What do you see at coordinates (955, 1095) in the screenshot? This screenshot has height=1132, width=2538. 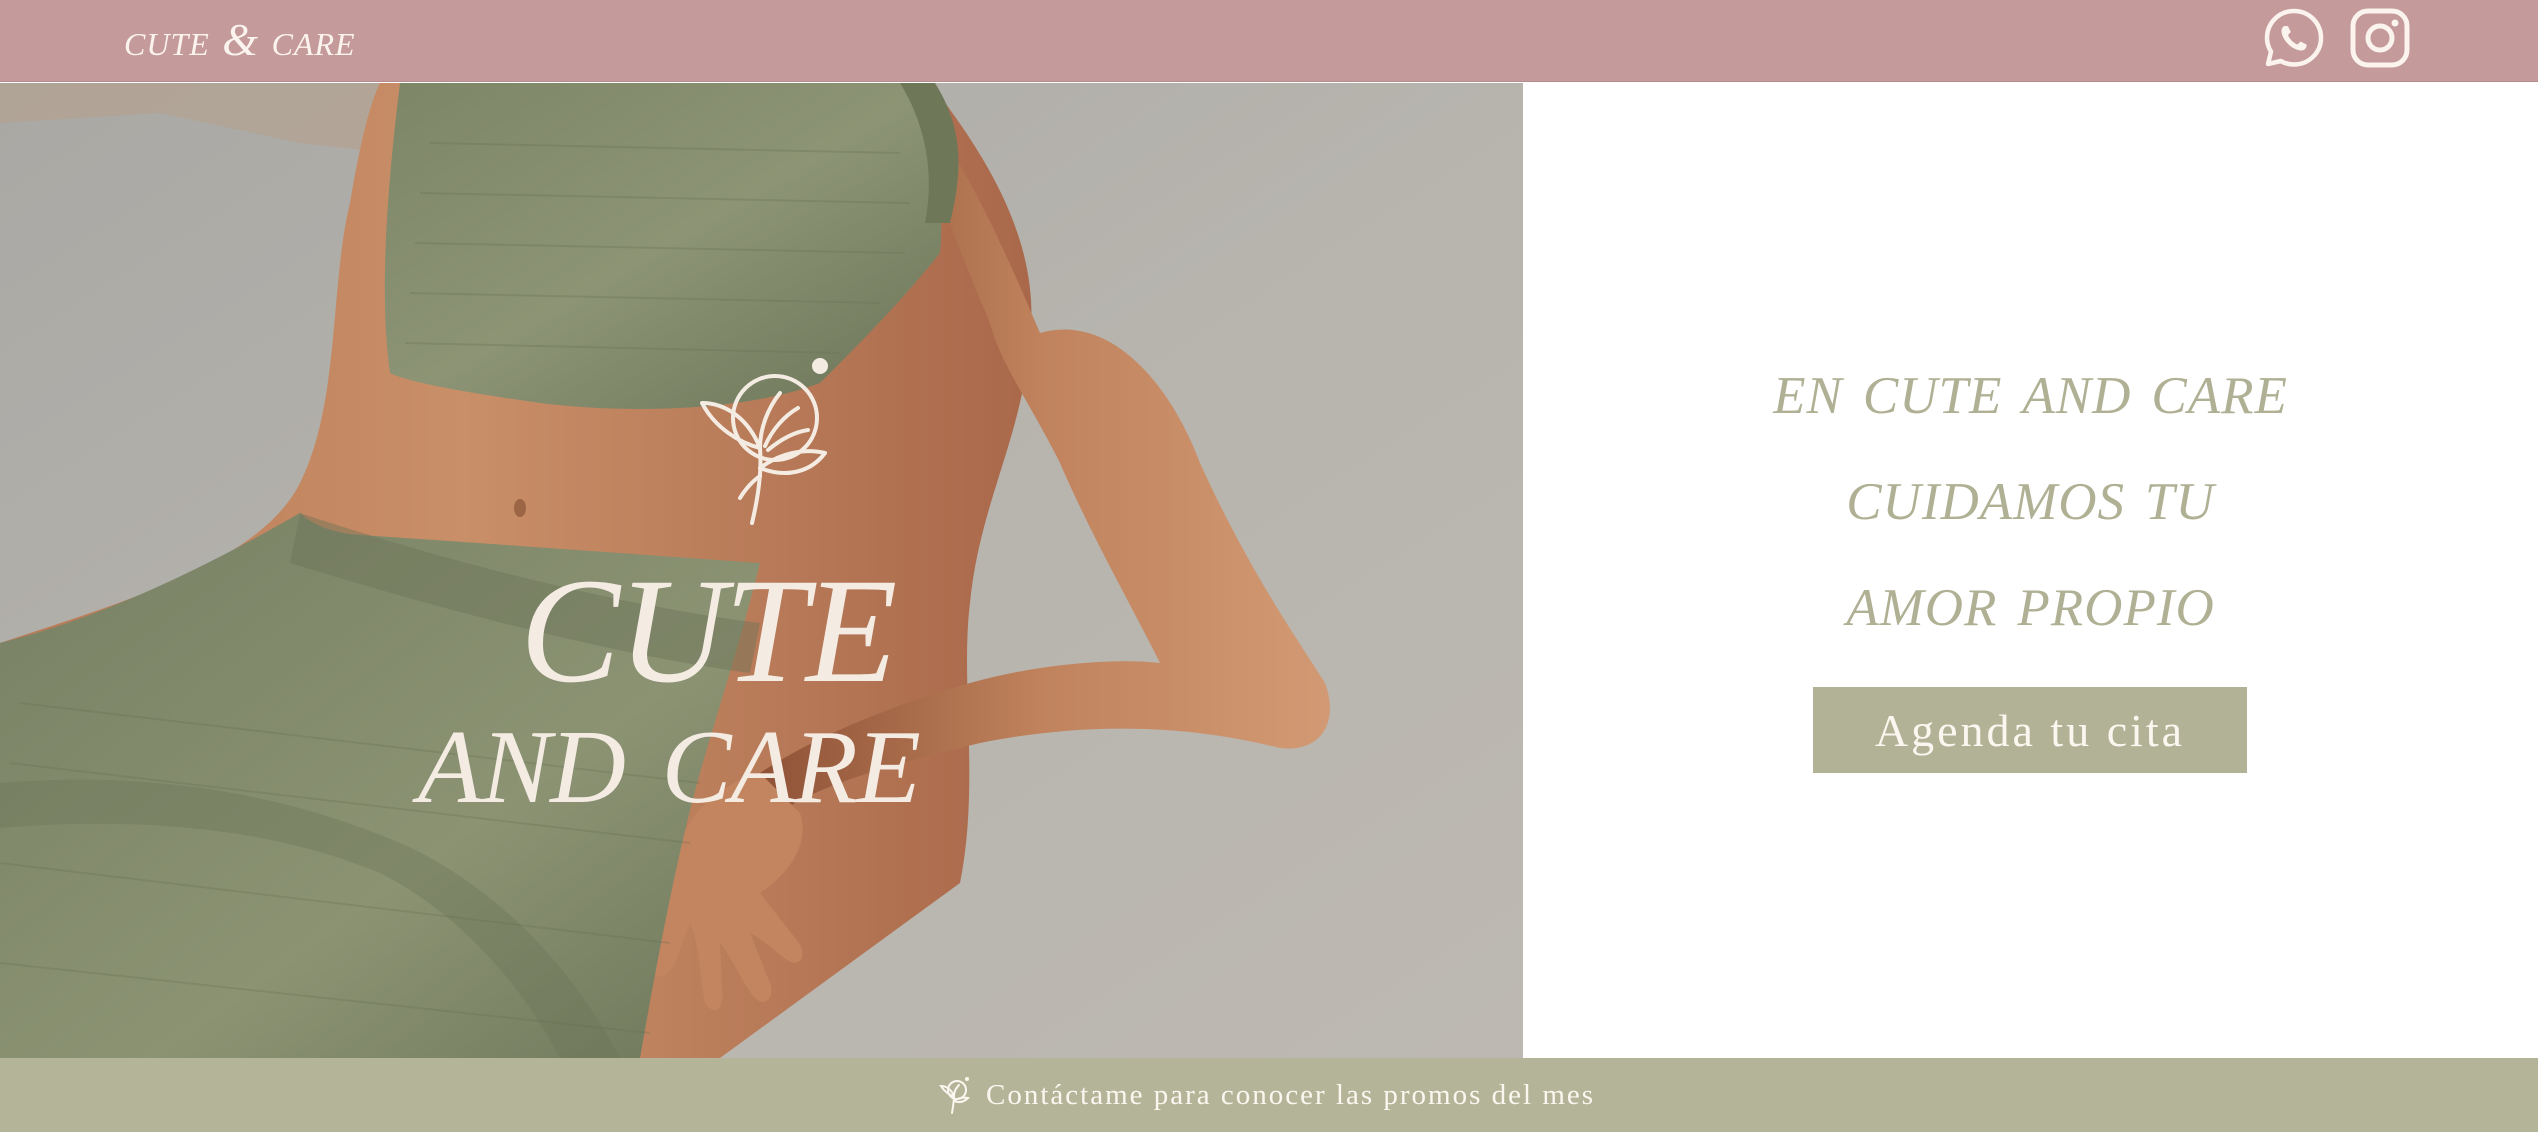 I see `flower-icon` at bounding box center [955, 1095].